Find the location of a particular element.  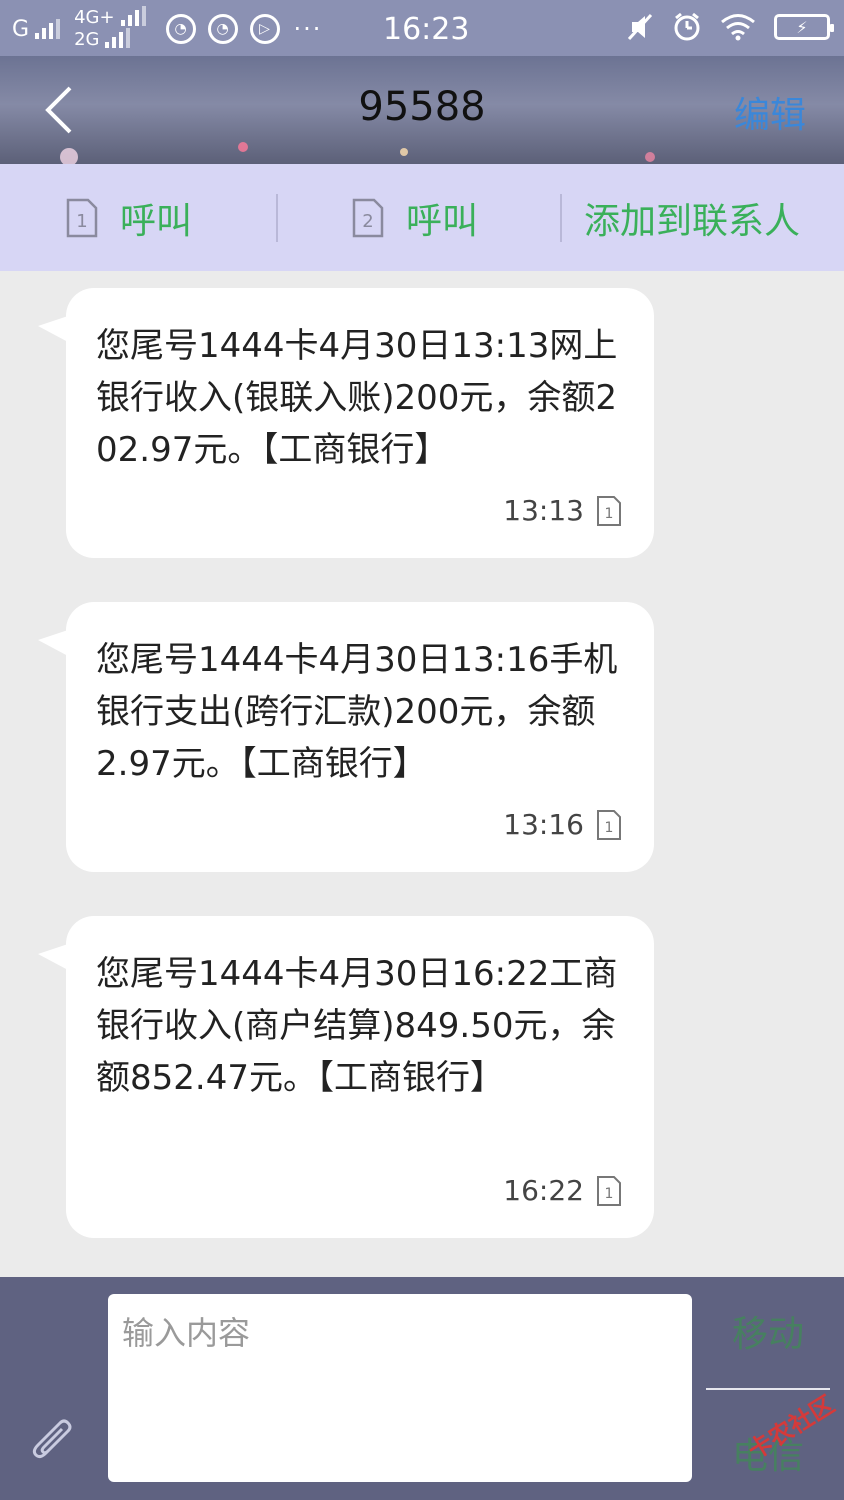

dual-network-indicator: 4G+ 2G is located at coordinates (110, 28).